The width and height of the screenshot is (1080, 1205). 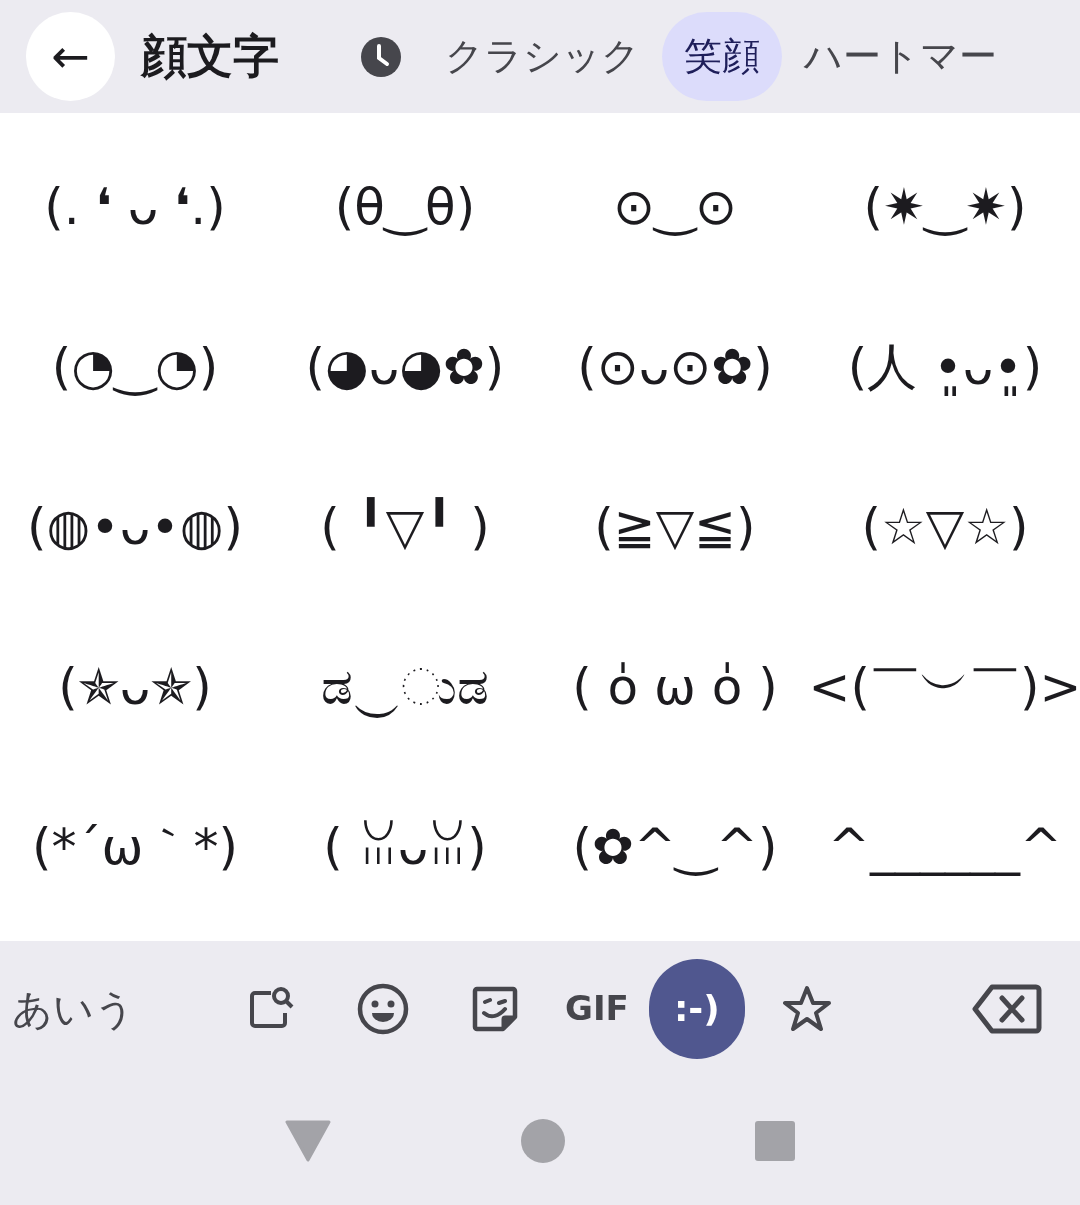 I want to click on kaomoji-item: ಡ‿ುಡ, so click(x=405, y=687).